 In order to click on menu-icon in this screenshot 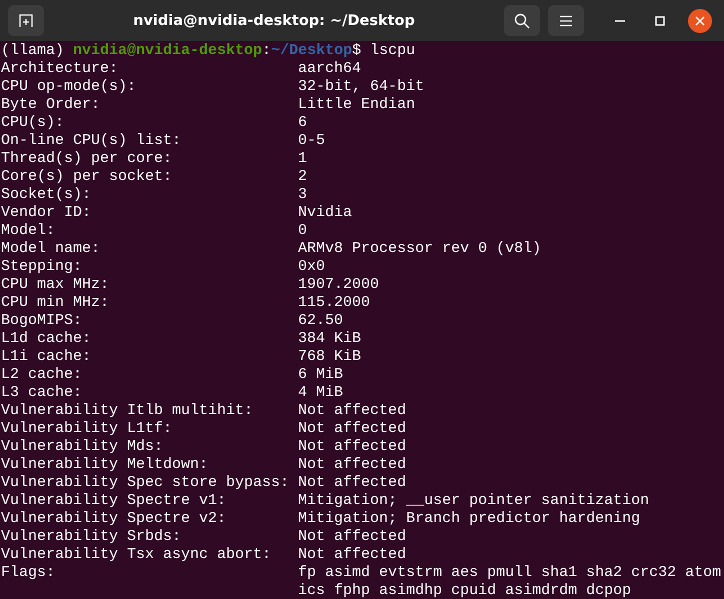, I will do `click(566, 20)`.